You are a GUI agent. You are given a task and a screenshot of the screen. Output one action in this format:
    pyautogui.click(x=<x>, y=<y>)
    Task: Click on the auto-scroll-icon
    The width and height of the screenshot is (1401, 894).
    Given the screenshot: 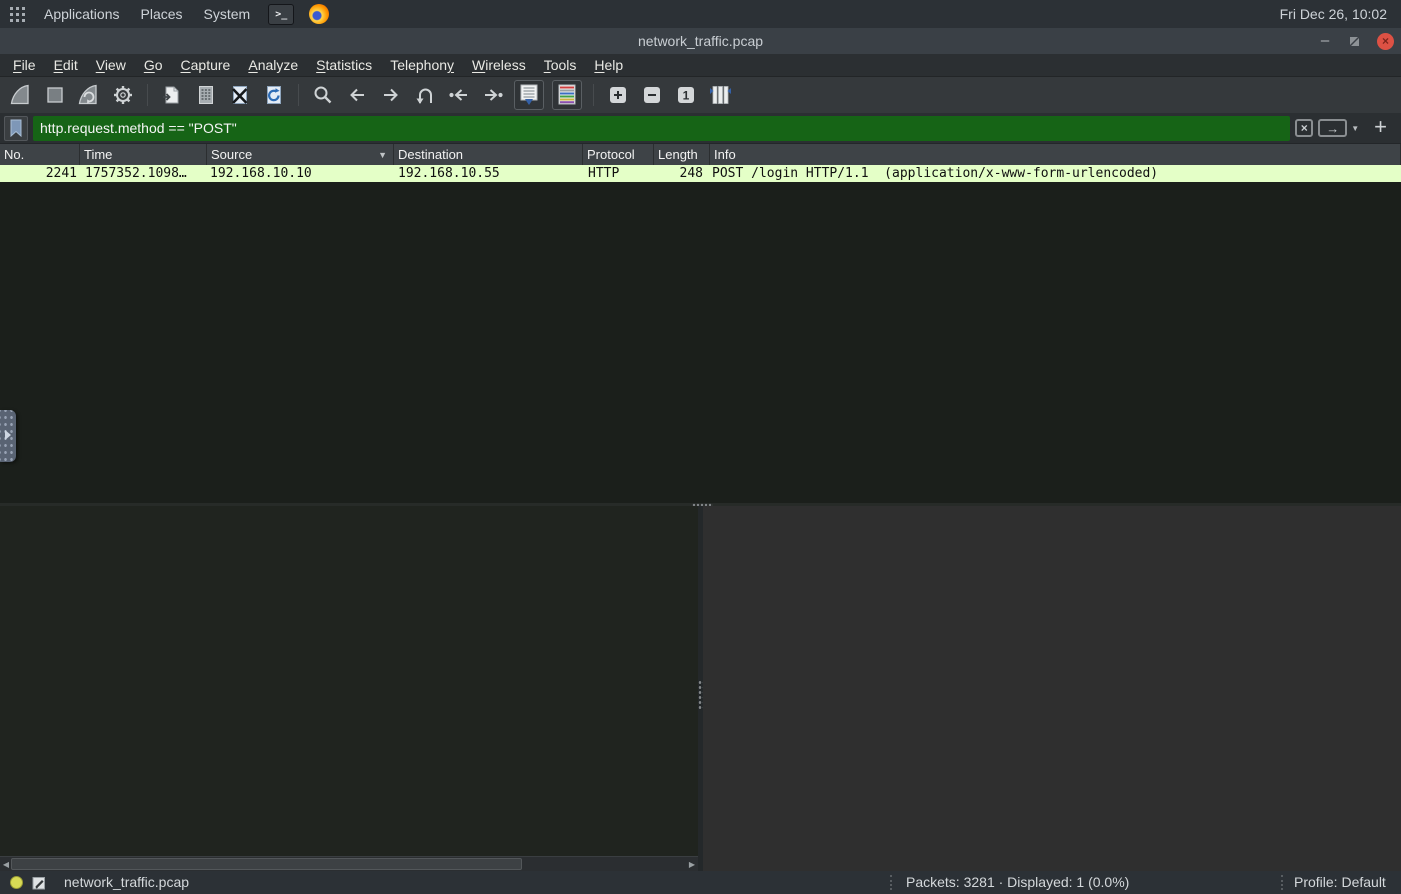 What is the action you would take?
    pyautogui.click(x=529, y=94)
    